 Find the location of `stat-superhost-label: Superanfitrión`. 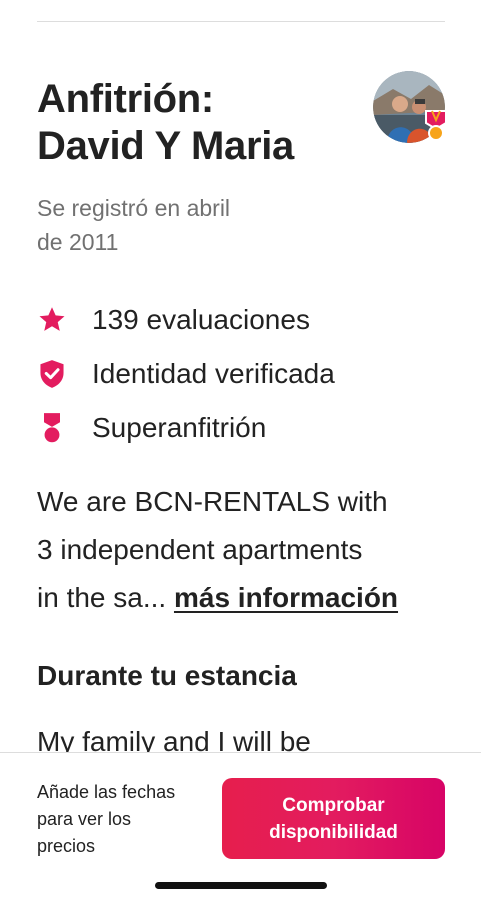

stat-superhost-label: Superanfitrión is located at coordinates (179, 427).